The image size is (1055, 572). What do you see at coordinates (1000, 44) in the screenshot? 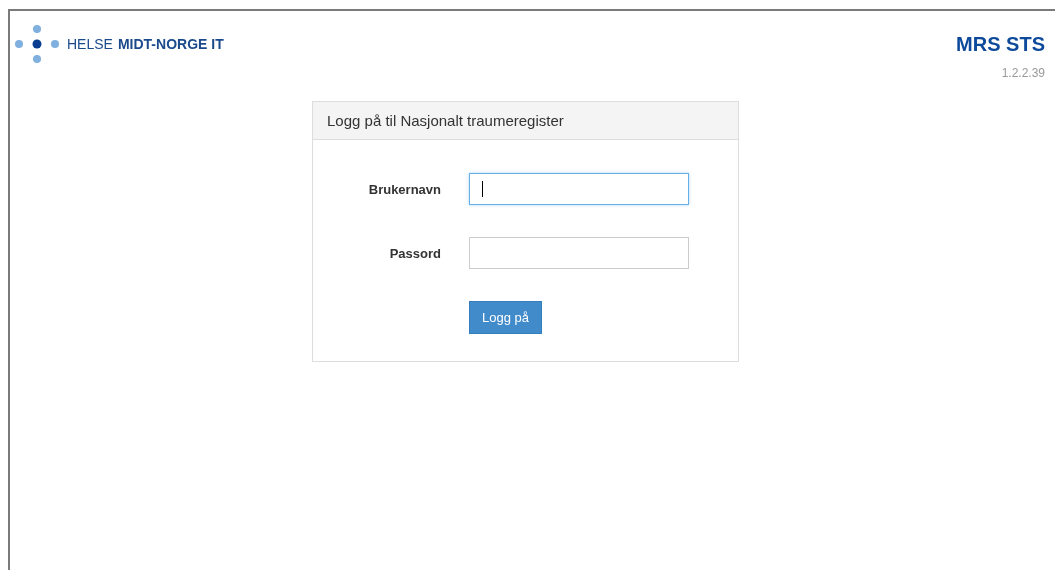
I see `app-title: MRS STS` at bounding box center [1000, 44].